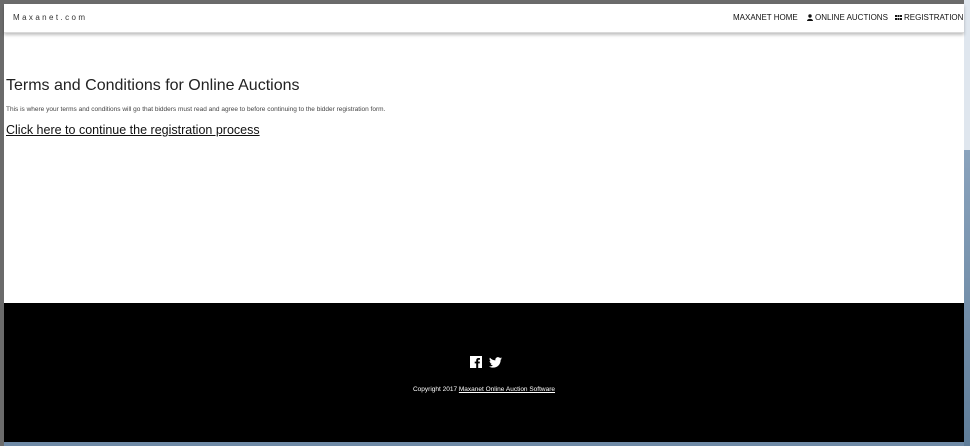 This screenshot has width=970, height=446. Describe the element at coordinates (967, 223) in the screenshot. I see `desktop-background-strip` at that location.